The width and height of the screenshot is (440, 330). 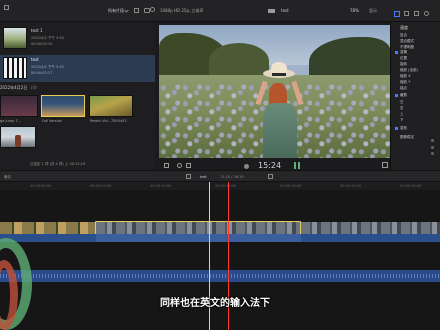 What do you see at coordinates (179, 165) in the screenshot?
I see `enhance-icon` at bounding box center [179, 165].